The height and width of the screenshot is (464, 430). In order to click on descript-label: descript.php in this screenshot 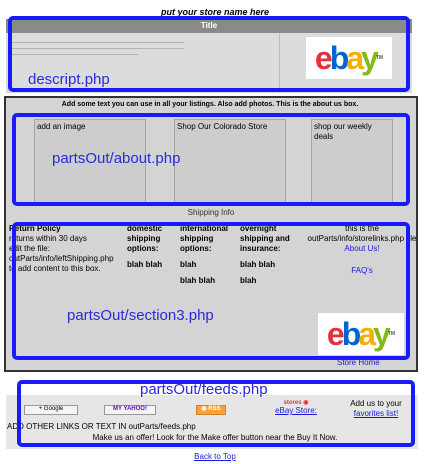, I will do `click(69, 79)`.